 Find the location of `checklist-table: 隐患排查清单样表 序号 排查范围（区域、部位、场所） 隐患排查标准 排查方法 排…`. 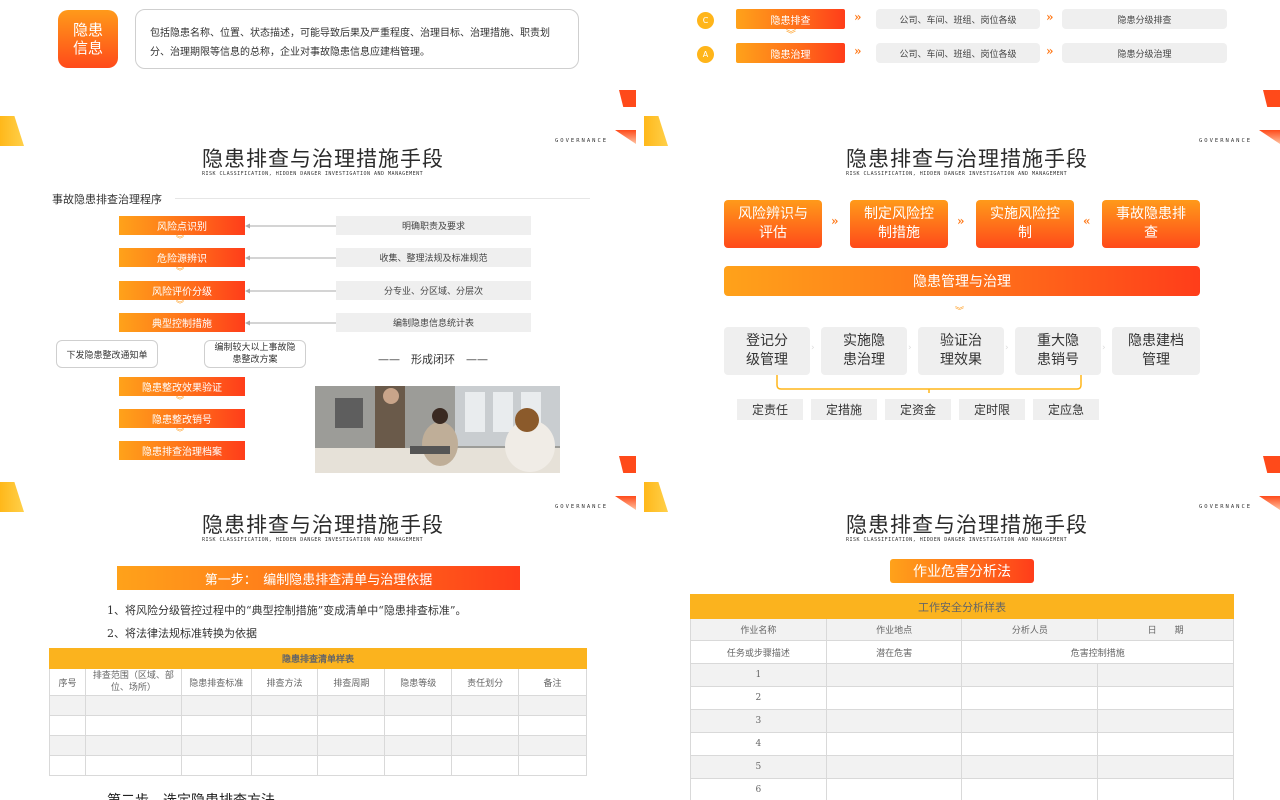

checklist-table: 隐患排查清单样表 序号 排查范围（区域、部位、场所） 隐患排查标准 排查方法 排… is located at coordinates (318, 712).